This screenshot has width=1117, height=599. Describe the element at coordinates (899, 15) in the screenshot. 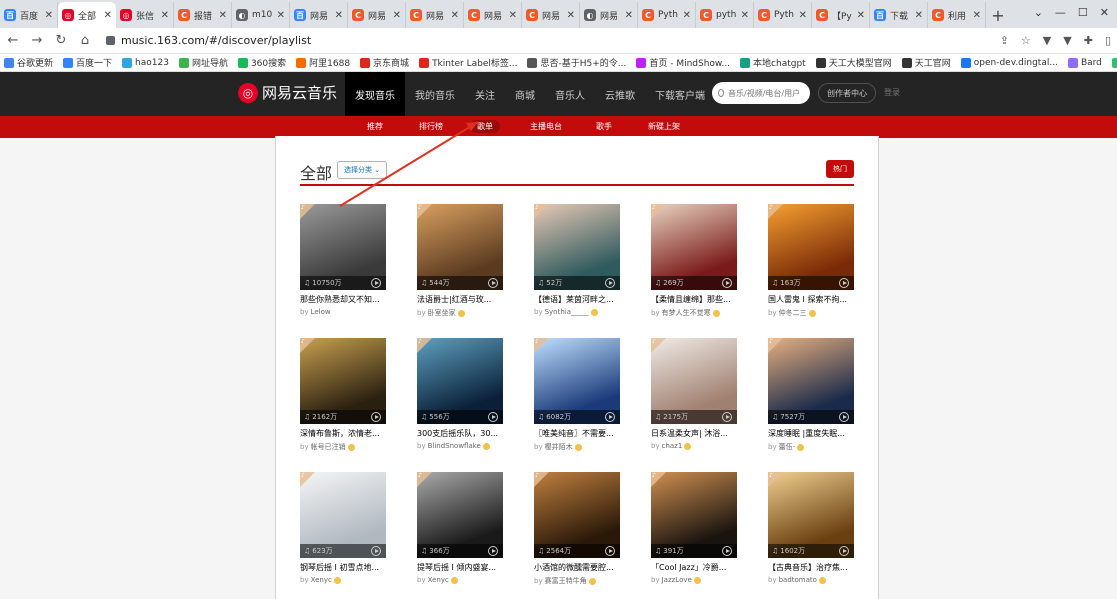

I see `browser-tab: 百下载 ✕` at that location.